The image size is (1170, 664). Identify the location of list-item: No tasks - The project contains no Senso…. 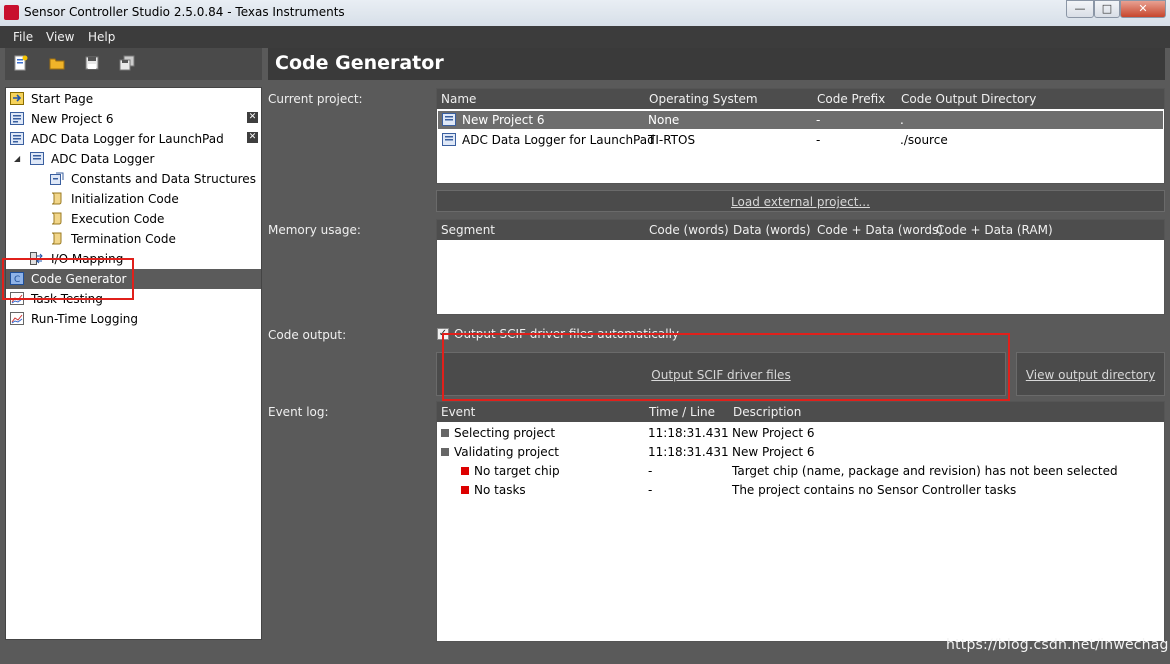
(800, 490).